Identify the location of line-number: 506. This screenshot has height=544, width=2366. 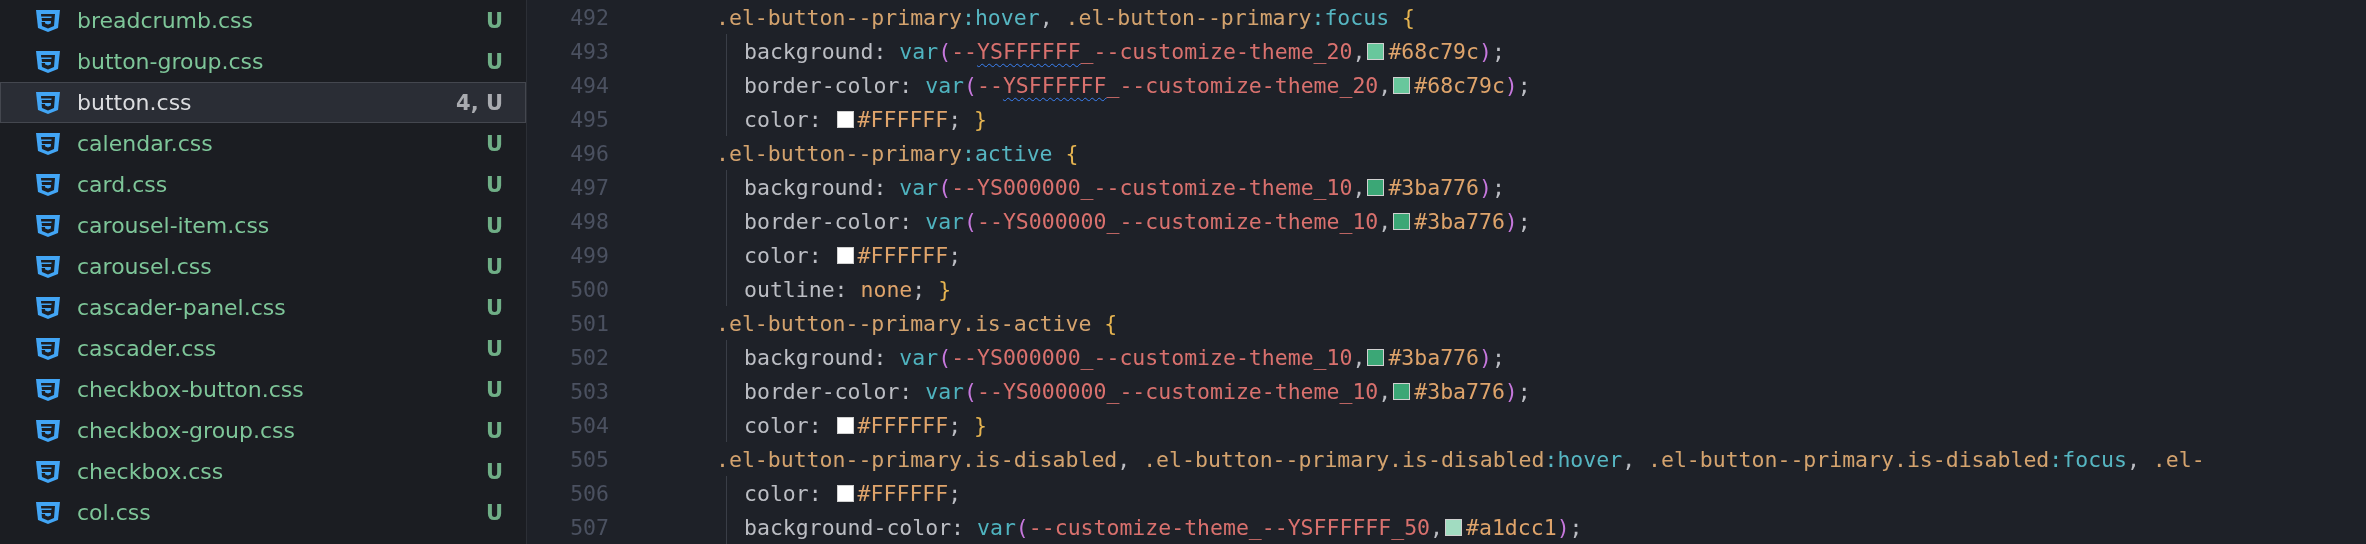
(589, 493).